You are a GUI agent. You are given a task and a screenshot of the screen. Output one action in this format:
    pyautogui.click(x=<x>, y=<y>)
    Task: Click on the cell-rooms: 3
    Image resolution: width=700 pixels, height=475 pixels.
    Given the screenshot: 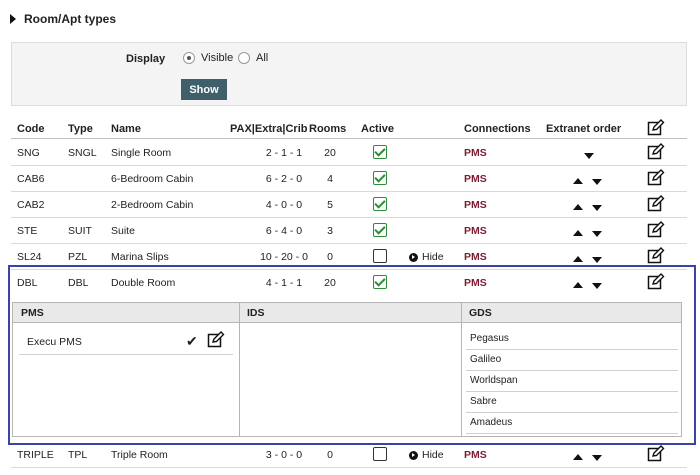 What is the action you would take?
    pyautogui.click(x=330, y=231)
    